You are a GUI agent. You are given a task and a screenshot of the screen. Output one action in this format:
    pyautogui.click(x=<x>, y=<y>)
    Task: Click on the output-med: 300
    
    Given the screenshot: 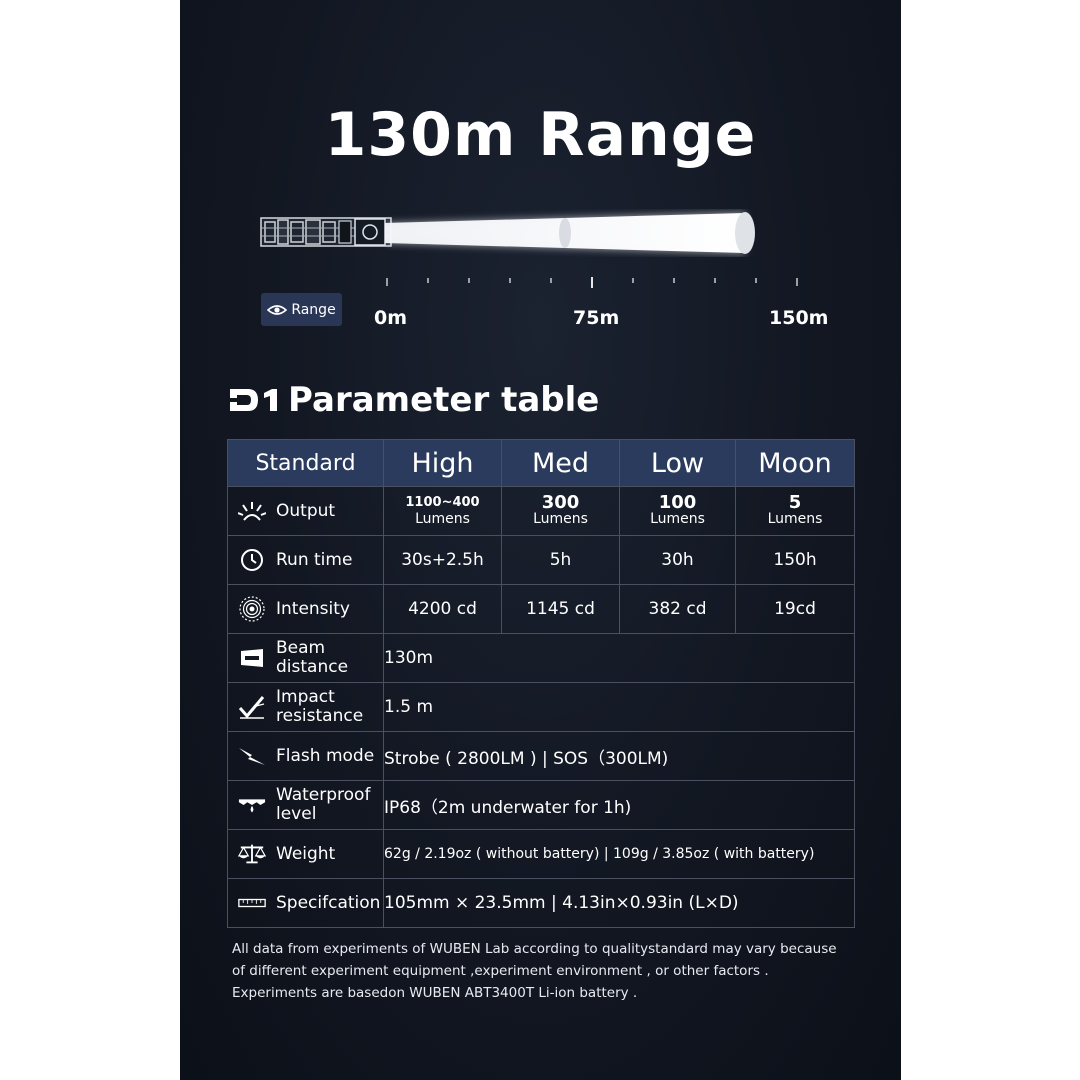 What is the action you would take?
    pyautogui.click(x=560, y=502)
    